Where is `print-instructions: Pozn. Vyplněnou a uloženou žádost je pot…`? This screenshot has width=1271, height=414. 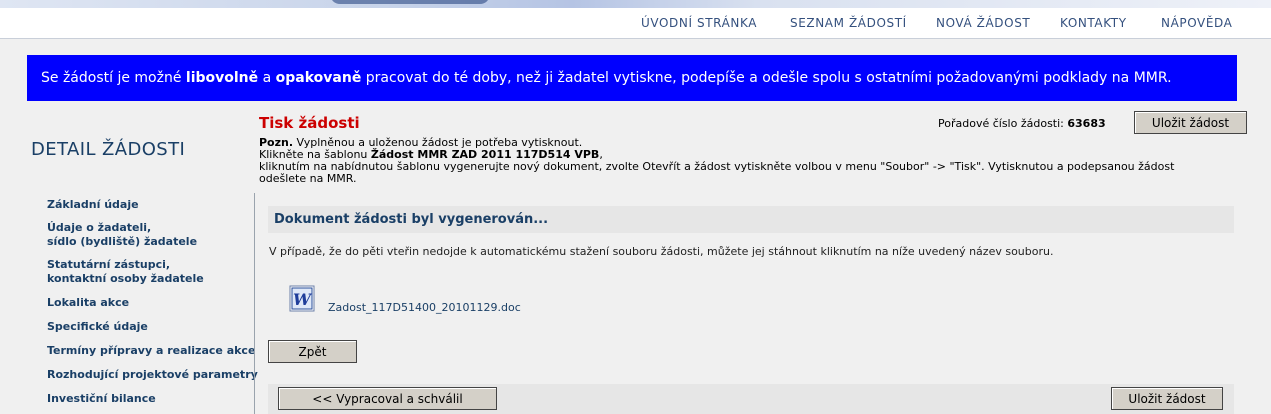
print-instructions: Pozn. Vyplněnou a uloženou žádost je pot… is located at coordinates (717, 160).